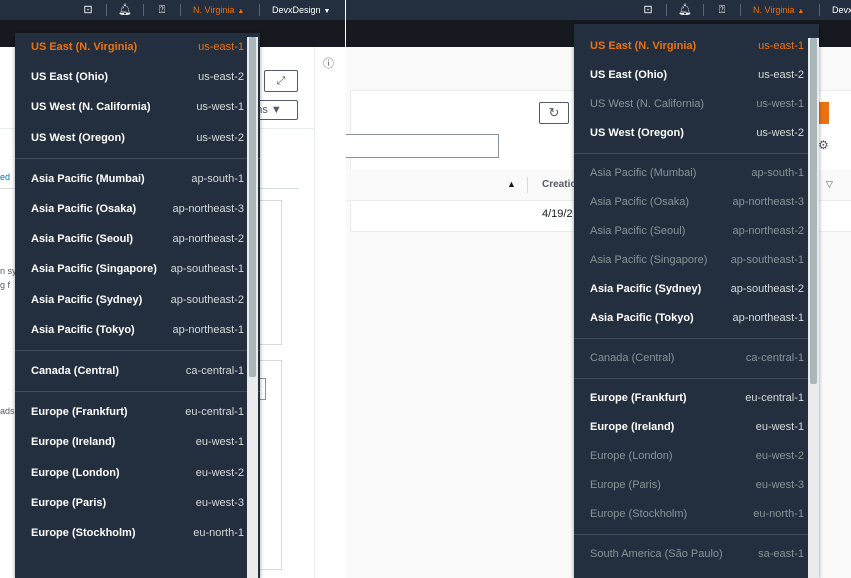 The image size is (851, 578). I want to click on region-code: us-west-2, so click(220, 137).